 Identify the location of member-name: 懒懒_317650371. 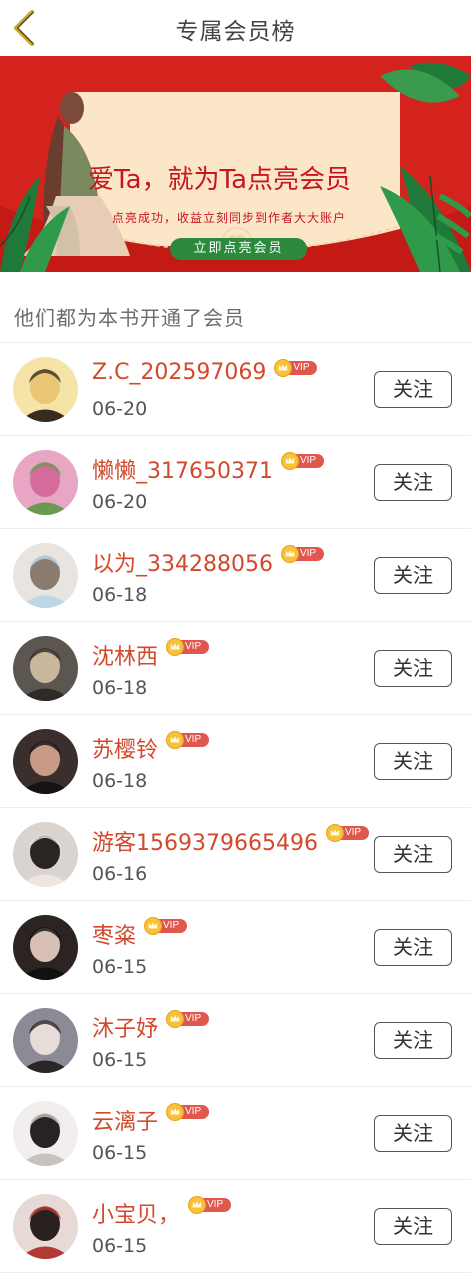
(182, 469).